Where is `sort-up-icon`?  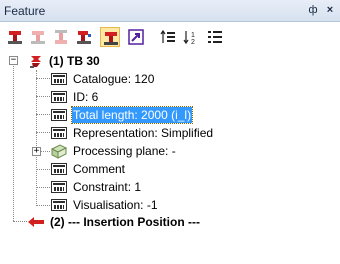
sort-up-icon is located at coordinates (167, 36).